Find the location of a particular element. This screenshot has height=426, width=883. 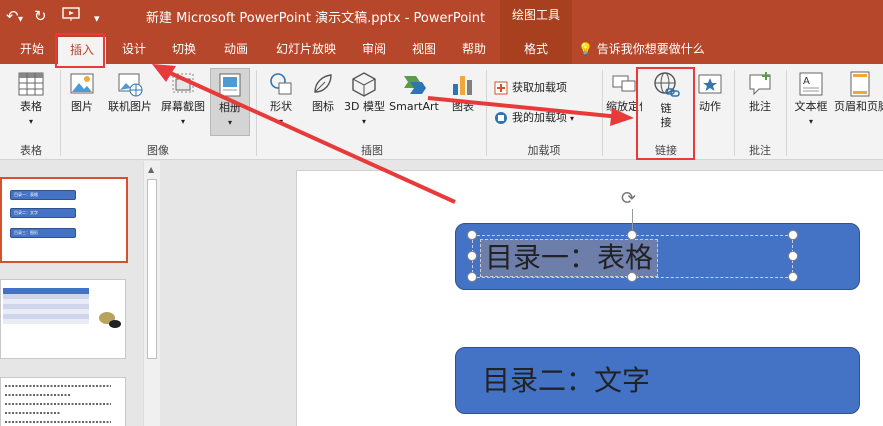

arrowhead-icon is located at coordinates (622, 117).